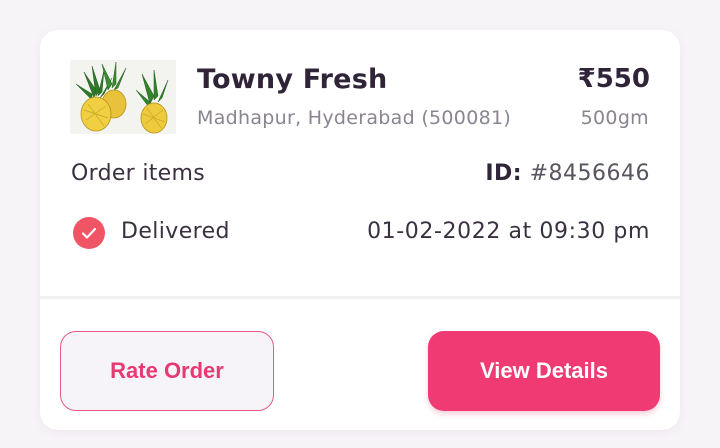 Image resolution: width=720 pixels, height=448 pixels. What do you see at coordinates (292, 79) in the screenshot?
I see `shop-name: Towny Fresh` at bounding box center [292, 79].